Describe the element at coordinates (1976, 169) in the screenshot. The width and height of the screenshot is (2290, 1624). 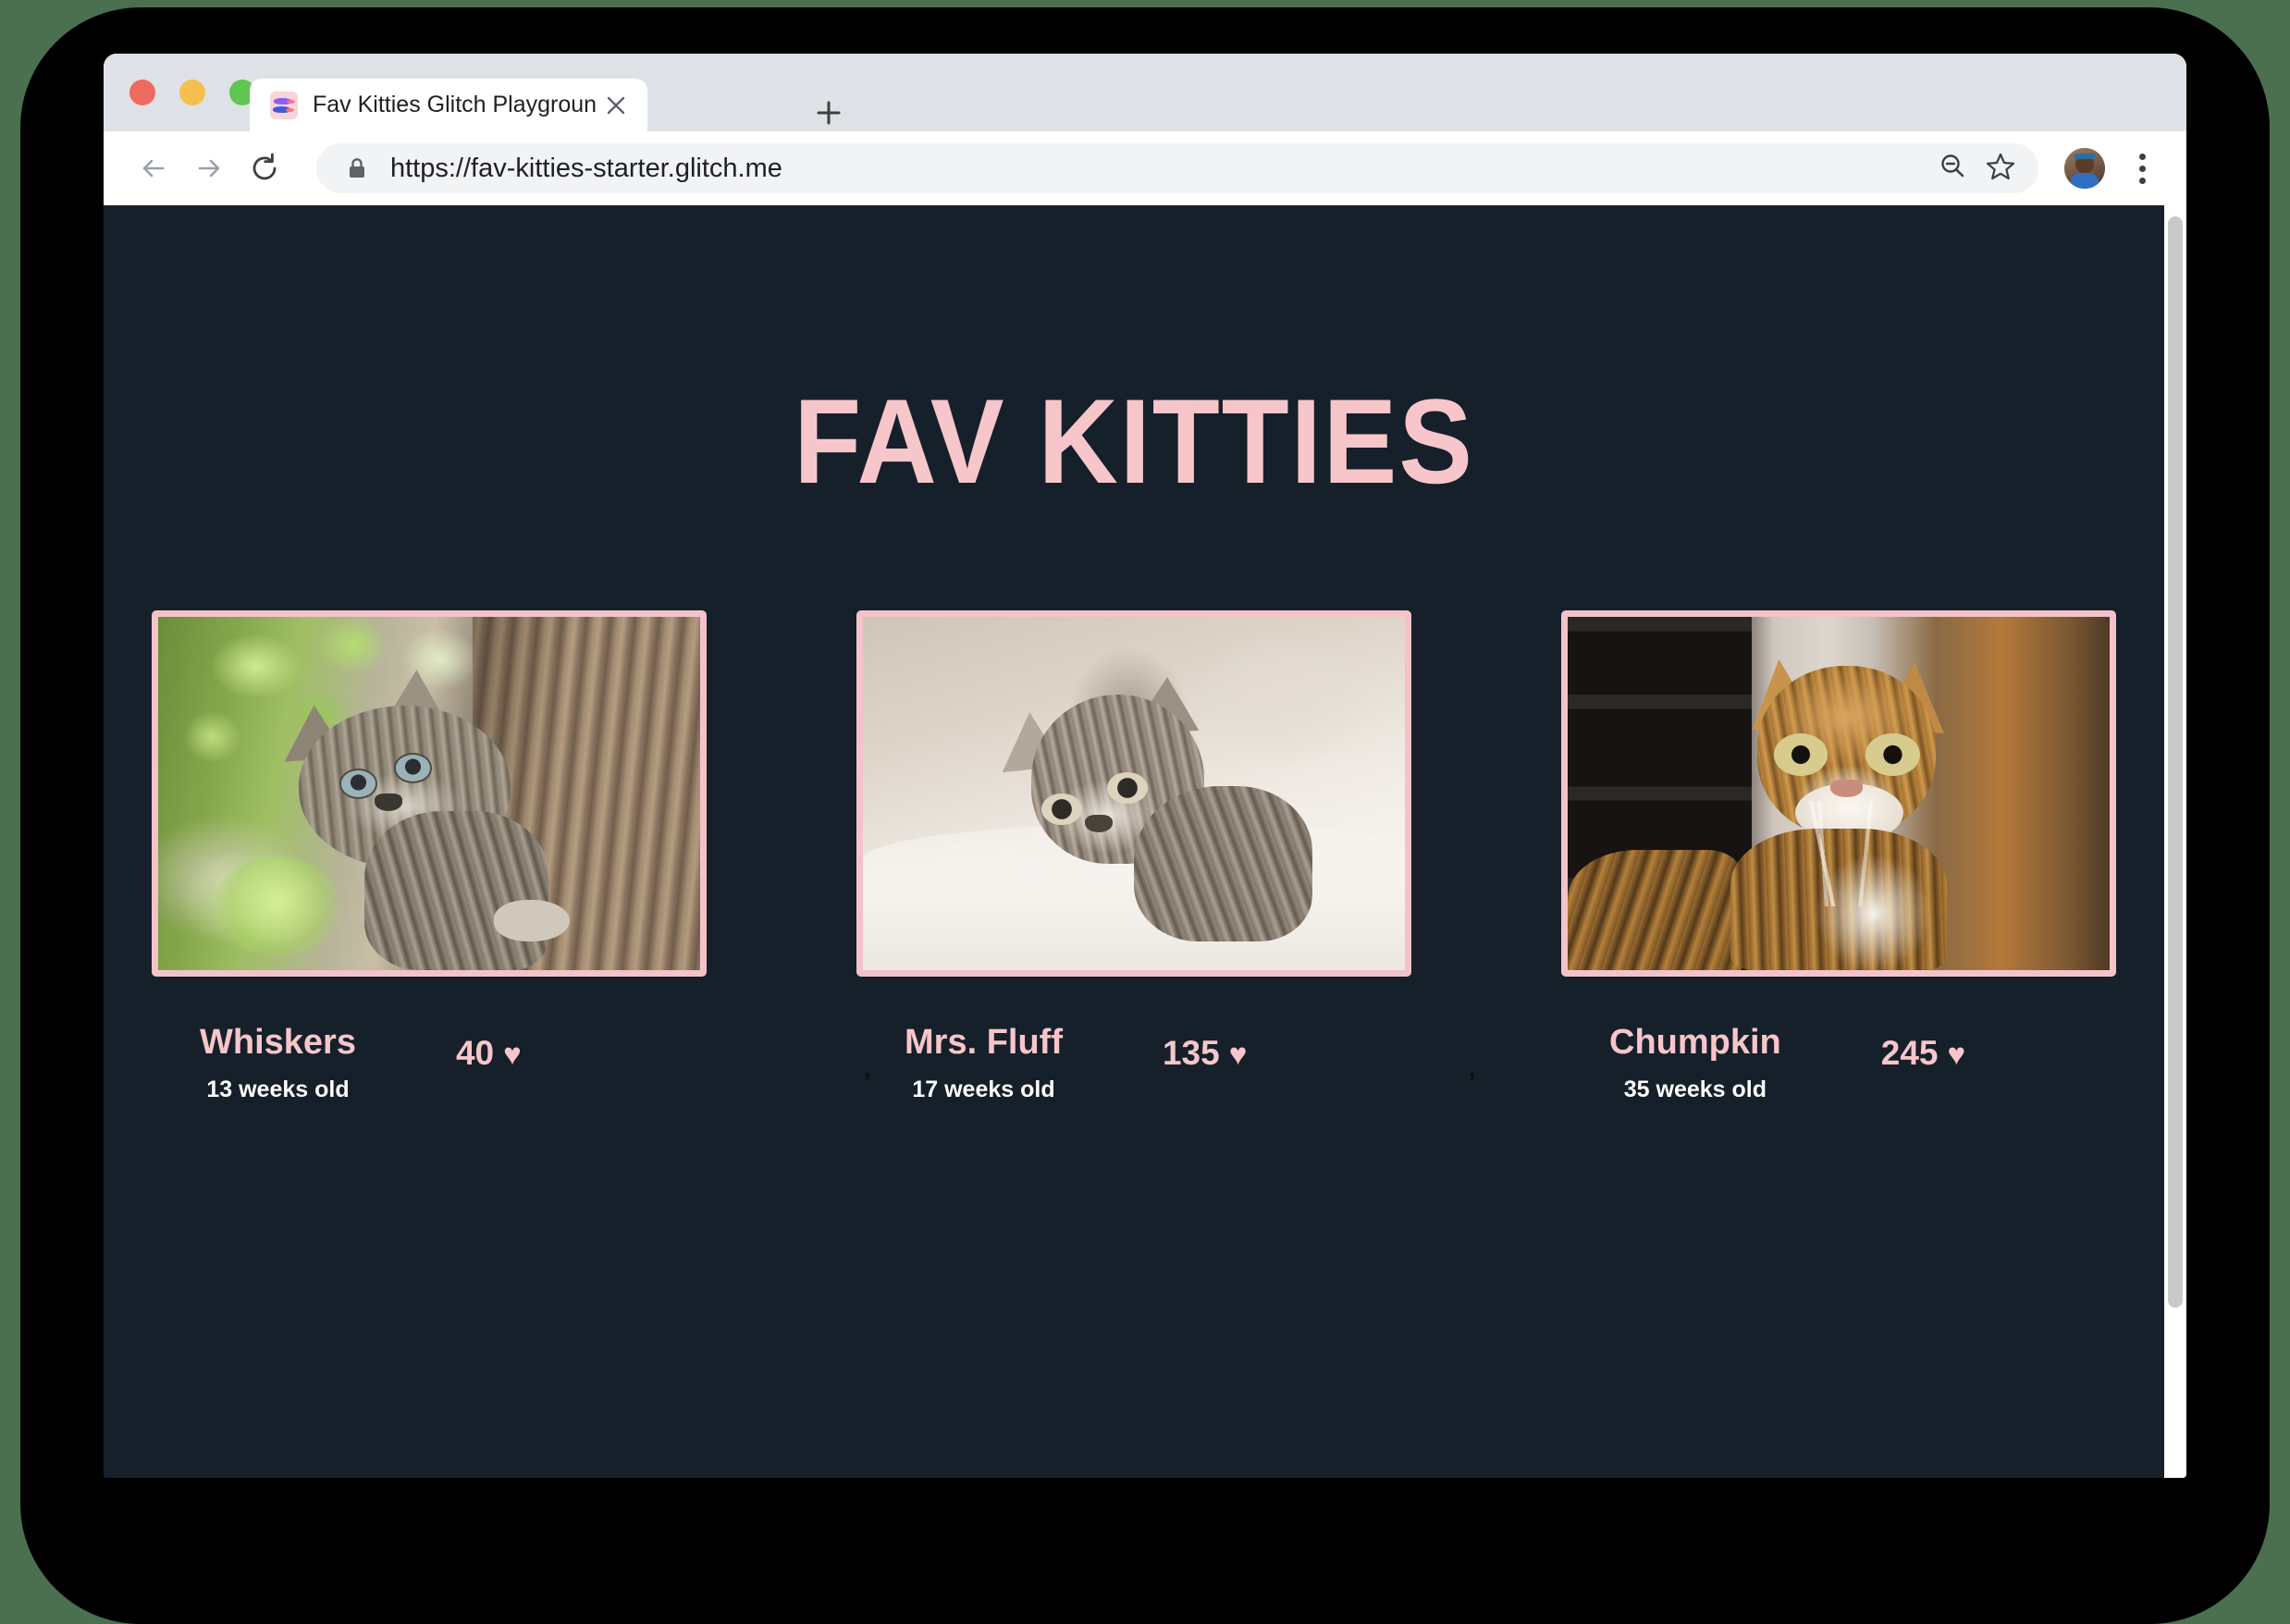
I see `omnibox-actions` at that location.